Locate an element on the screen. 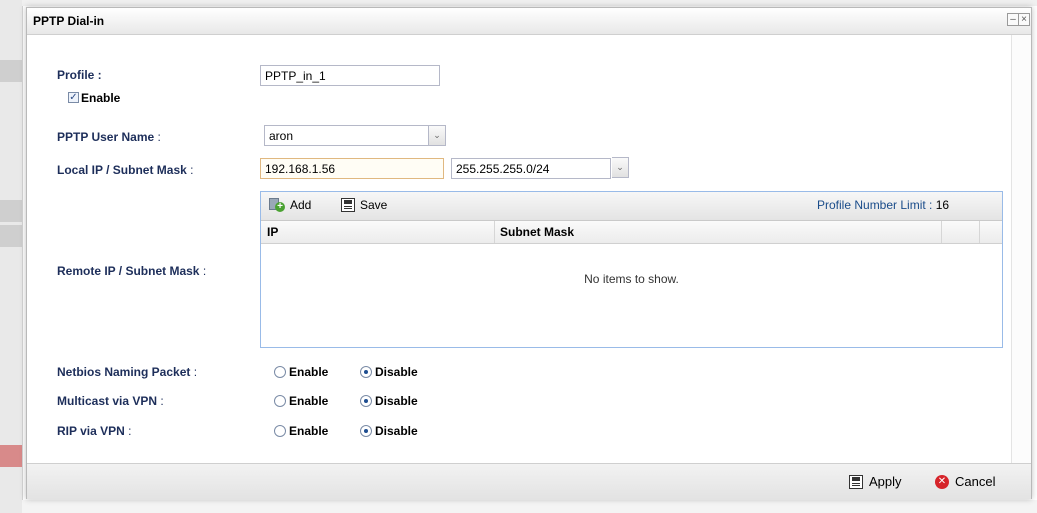 The image size is (1037, 513). cancel-button: ✕ Cancel is located at coordinates (965, 481).